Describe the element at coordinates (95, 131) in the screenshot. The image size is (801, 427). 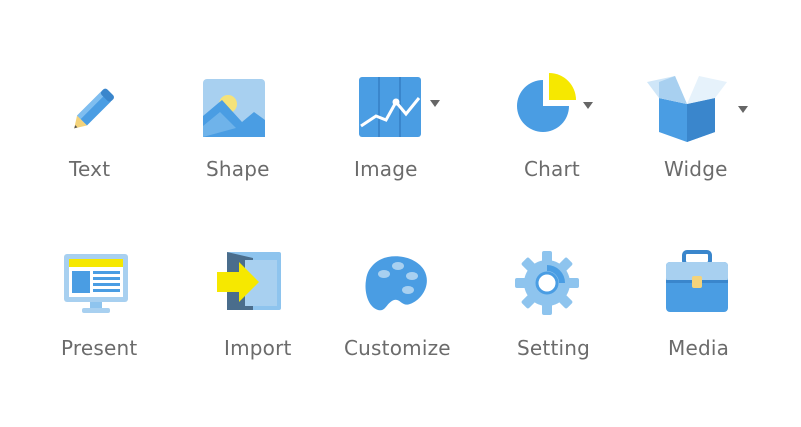
I see `toolbar-item-text: Text` at that location.